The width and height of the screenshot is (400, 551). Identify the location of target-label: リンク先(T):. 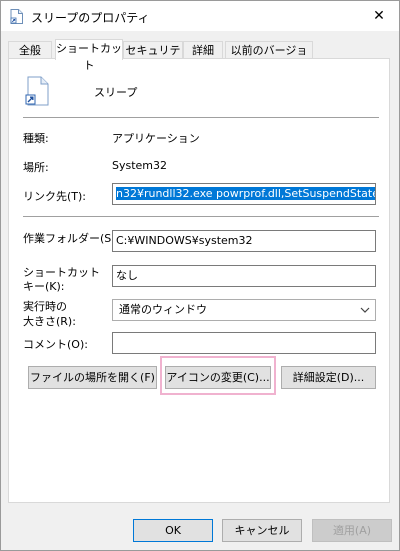
(55, 196).